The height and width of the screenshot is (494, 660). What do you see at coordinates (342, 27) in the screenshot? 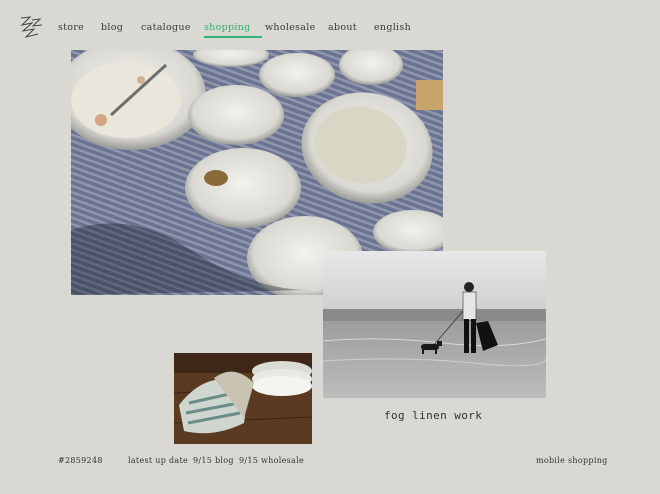
I see `nav-about: about` at bounding box center [342, 27].